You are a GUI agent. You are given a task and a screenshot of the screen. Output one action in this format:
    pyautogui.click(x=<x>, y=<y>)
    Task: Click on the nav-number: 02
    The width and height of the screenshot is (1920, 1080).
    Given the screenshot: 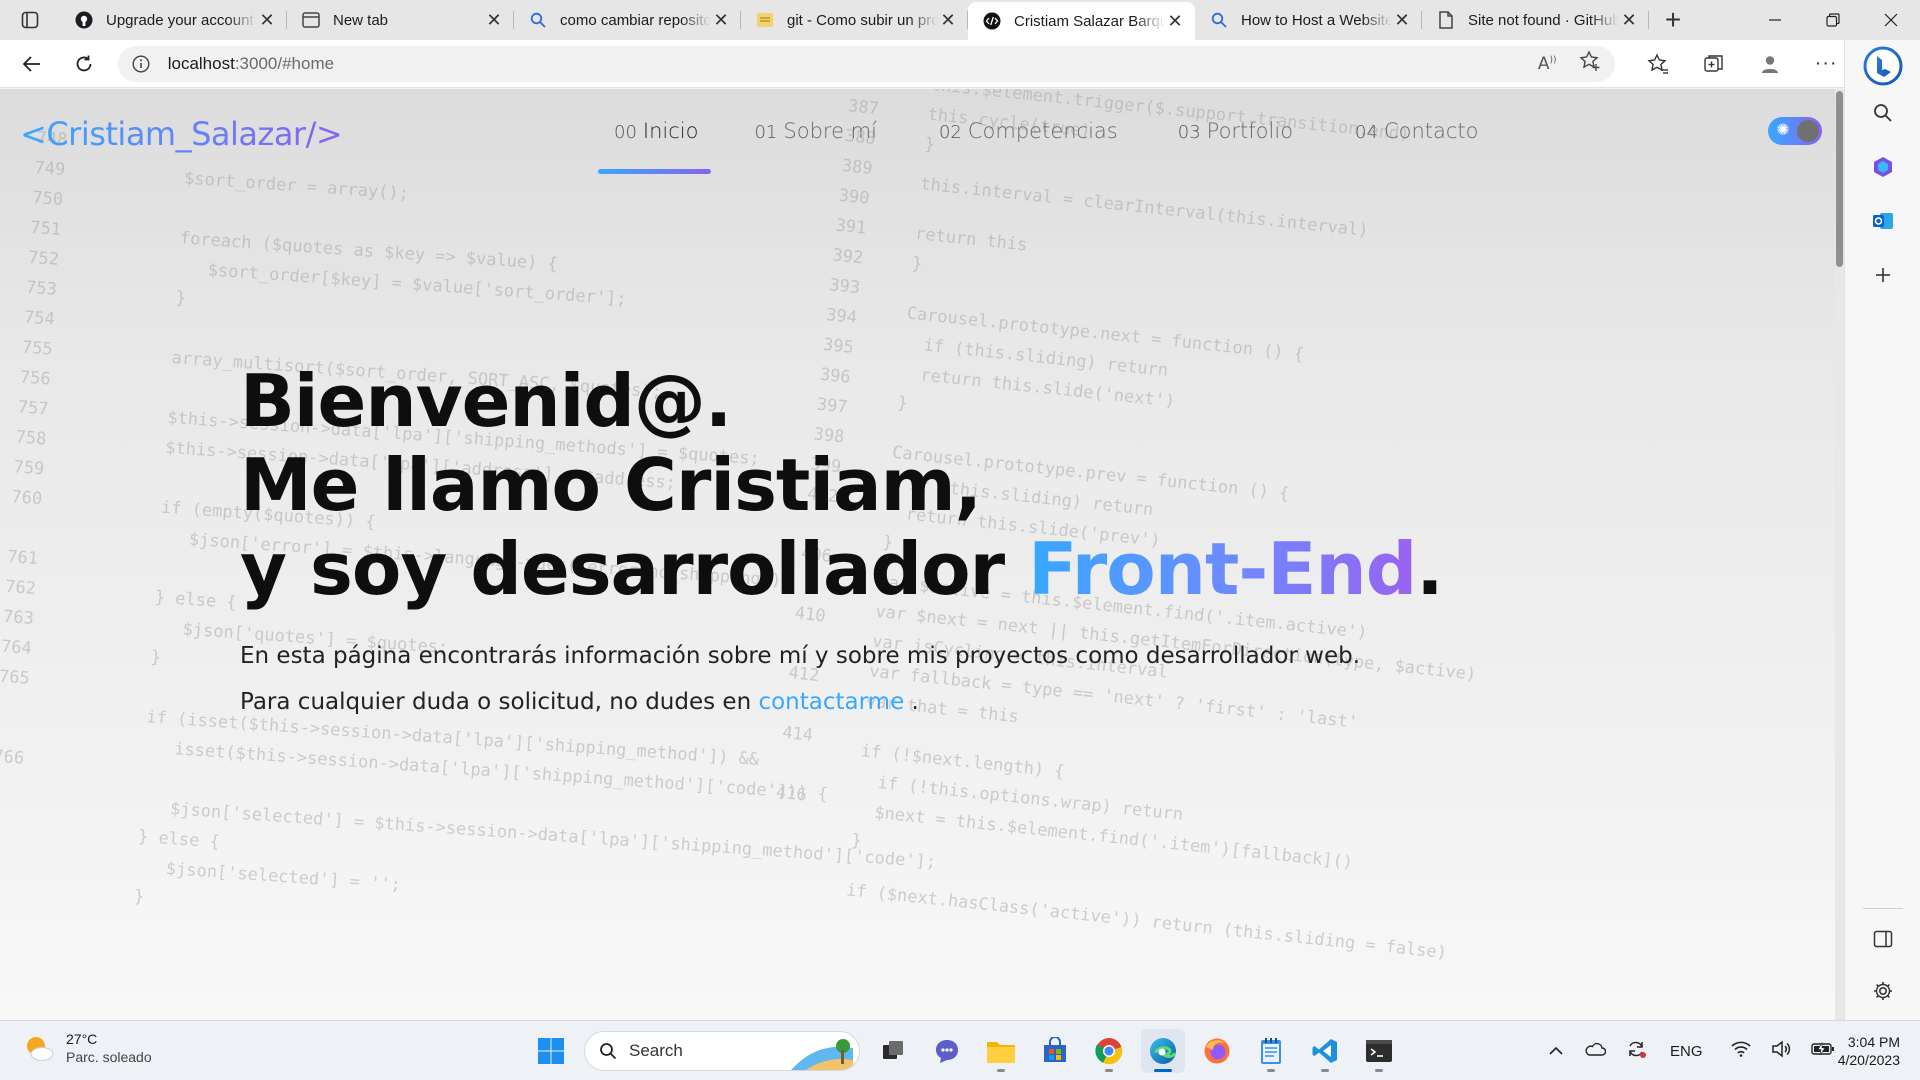 What is the action you would take?
    pyautogui.click(x=950, y=132)
    